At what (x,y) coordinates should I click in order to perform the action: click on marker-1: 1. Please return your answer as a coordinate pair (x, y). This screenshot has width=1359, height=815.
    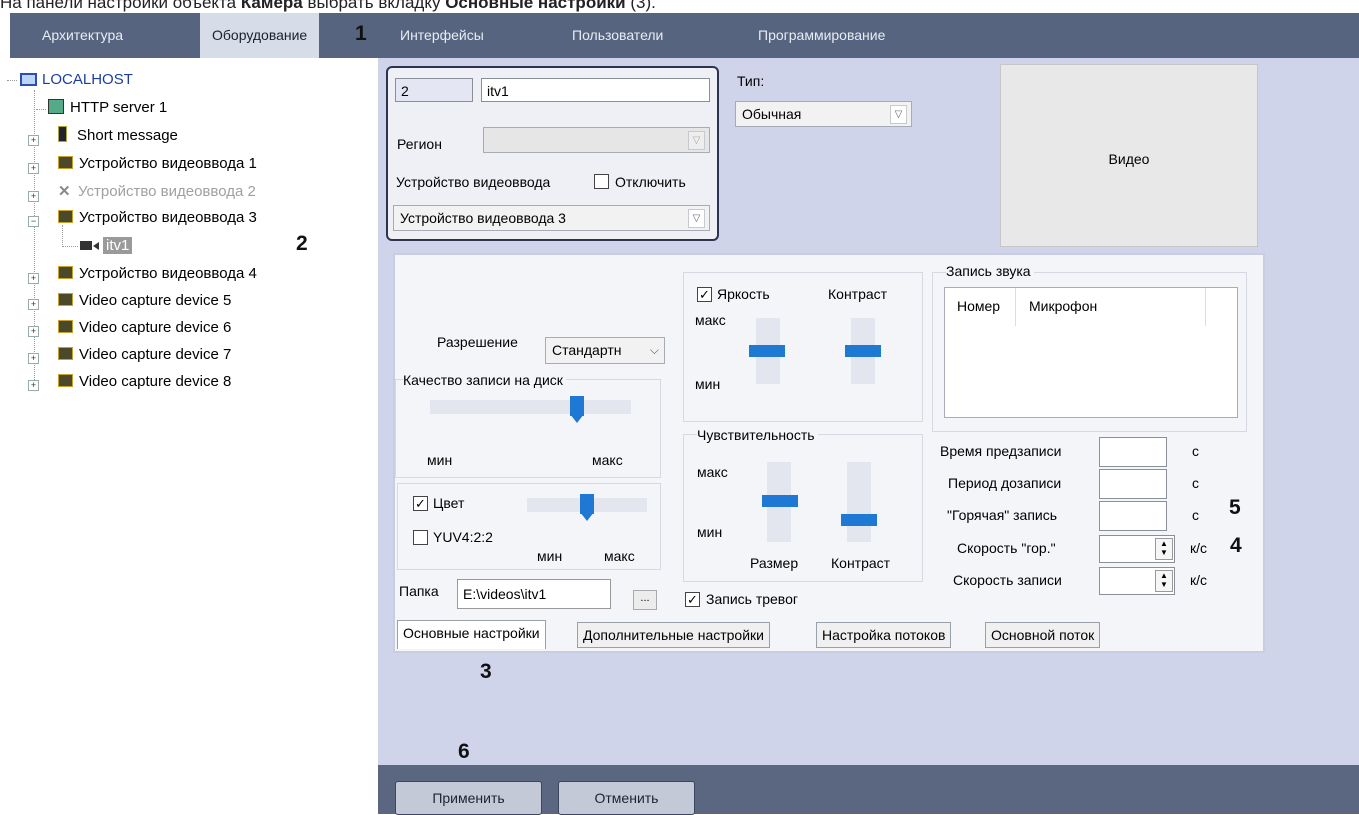
    Looking at the image, I should click on (361, 33).